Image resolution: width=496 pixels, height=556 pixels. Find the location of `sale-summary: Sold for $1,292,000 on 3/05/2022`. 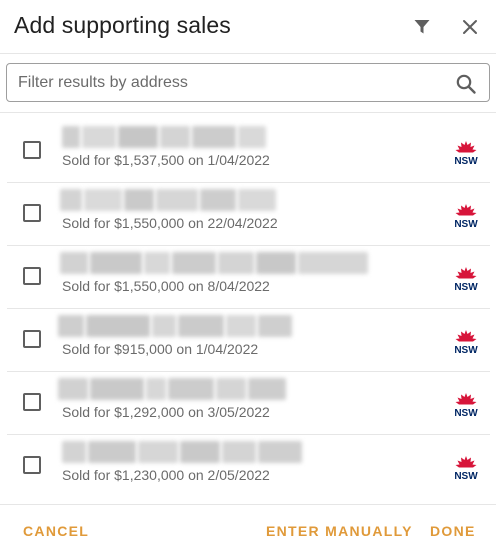

sale-summary: Sold for $1,292,000 on 3/05/2022 is located at coordinates (166, 412).